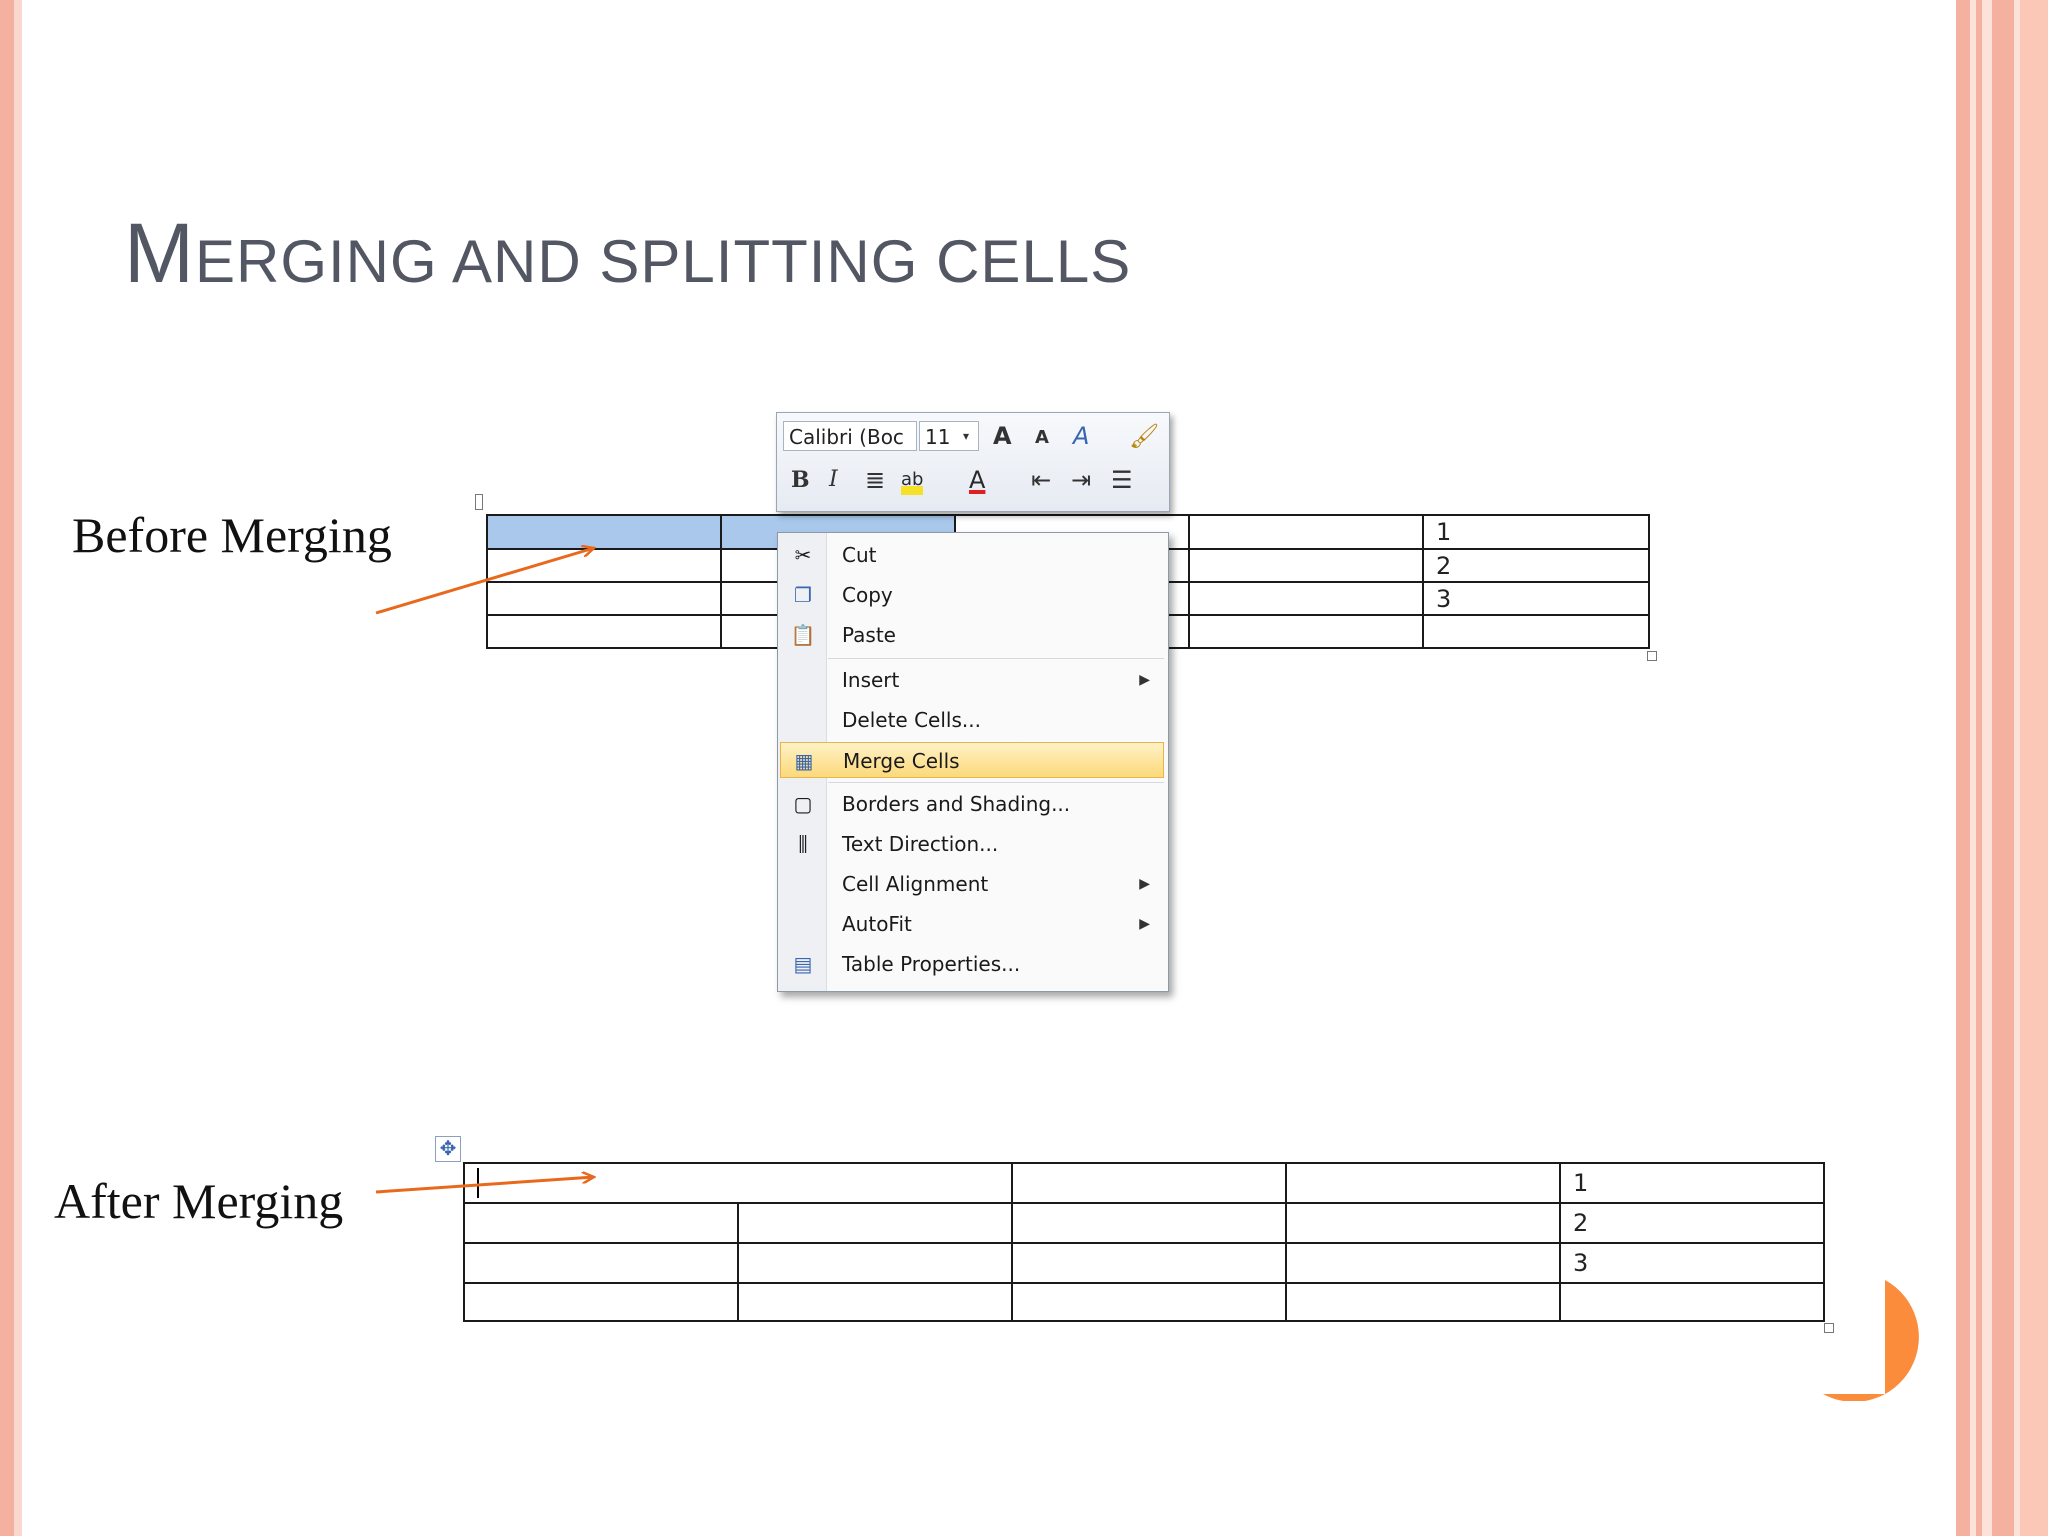 The height and width of the screenshot is (1536, 2048). What do you see at coordinates (1871, 1340) in the screenshot?
I see `decorative-circle` at bounding box center [1871, 1340].